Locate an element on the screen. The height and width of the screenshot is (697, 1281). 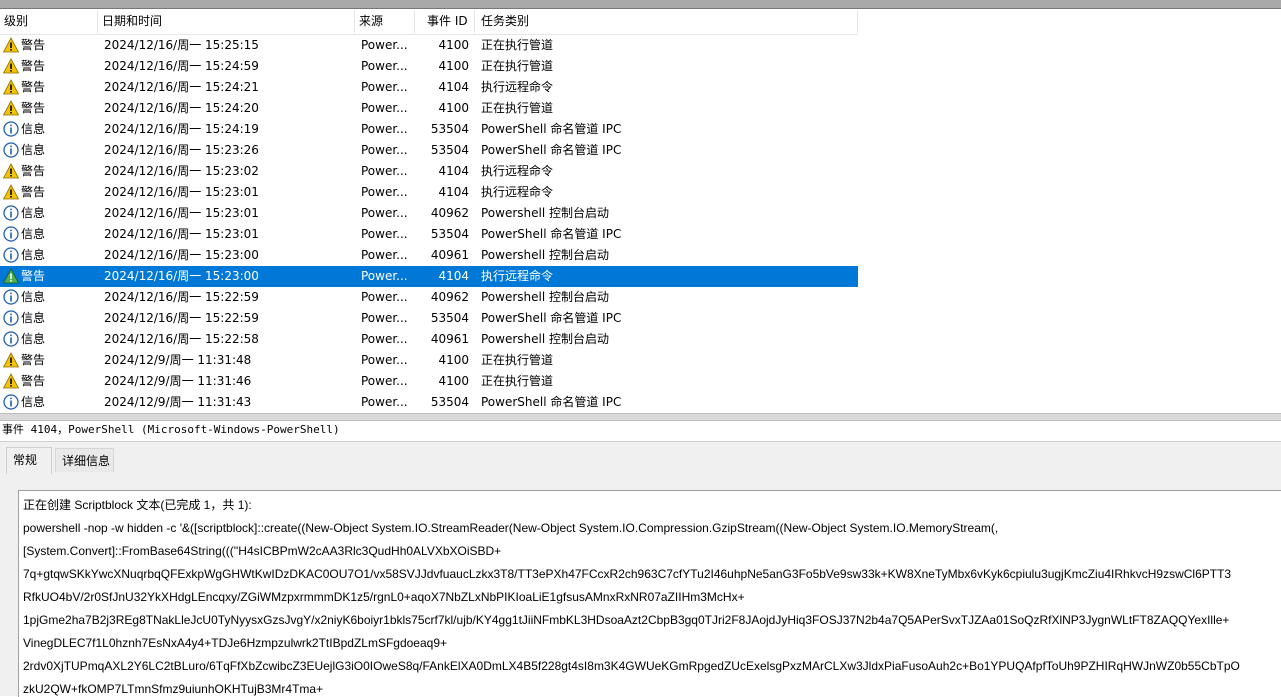
datetime-cell: 2024/12/16/周一 15:24:20 is located at coordinates (181, 108).